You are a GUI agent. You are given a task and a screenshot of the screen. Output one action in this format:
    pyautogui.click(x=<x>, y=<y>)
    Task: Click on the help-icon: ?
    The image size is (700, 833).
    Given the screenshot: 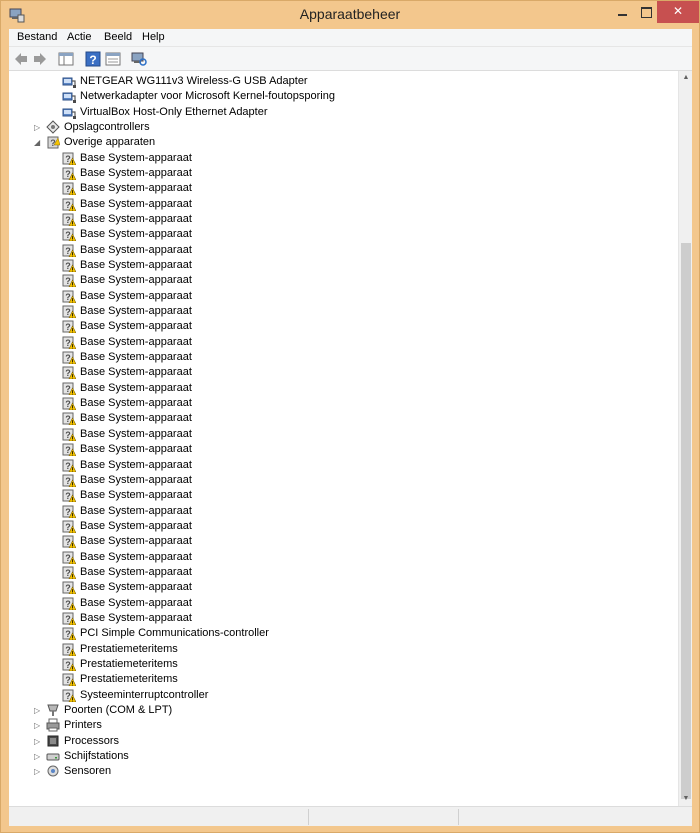 What is the action you would take?
    pyautogui.click(x=93, y=59)
    